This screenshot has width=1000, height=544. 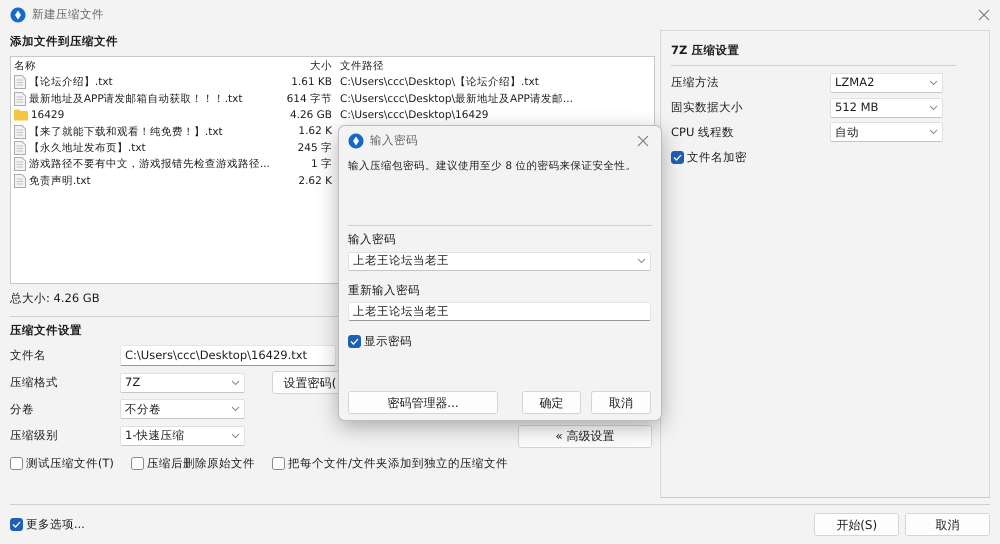 What do you see at coordinates (135, 99) in the screenshot?
I see `file-name: 最新地址及APP请发邮箱自动获取！！！.txt` at bounding box center [135, 99].